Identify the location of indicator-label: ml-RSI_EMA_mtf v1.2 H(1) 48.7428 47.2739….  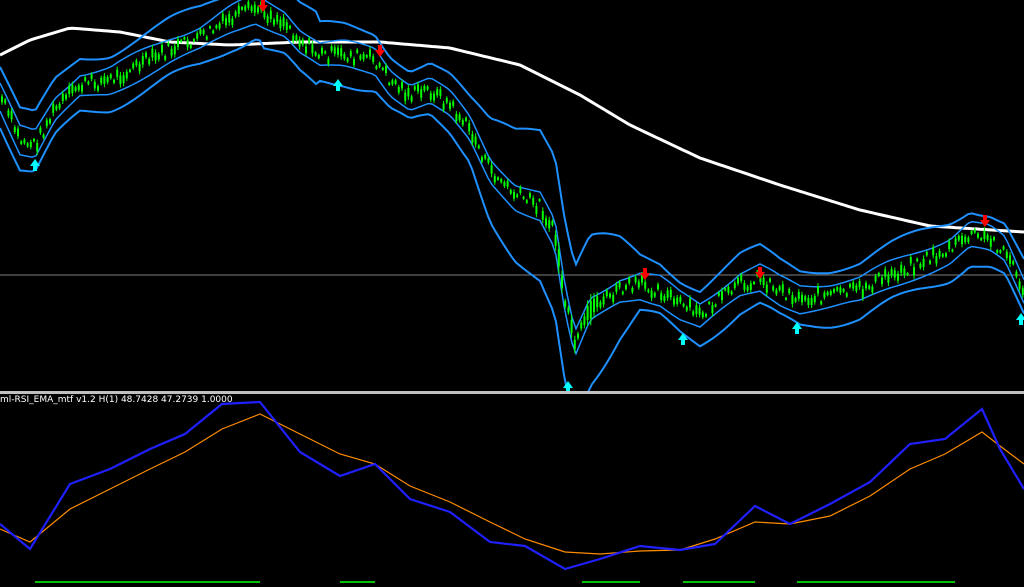
(116, 400).